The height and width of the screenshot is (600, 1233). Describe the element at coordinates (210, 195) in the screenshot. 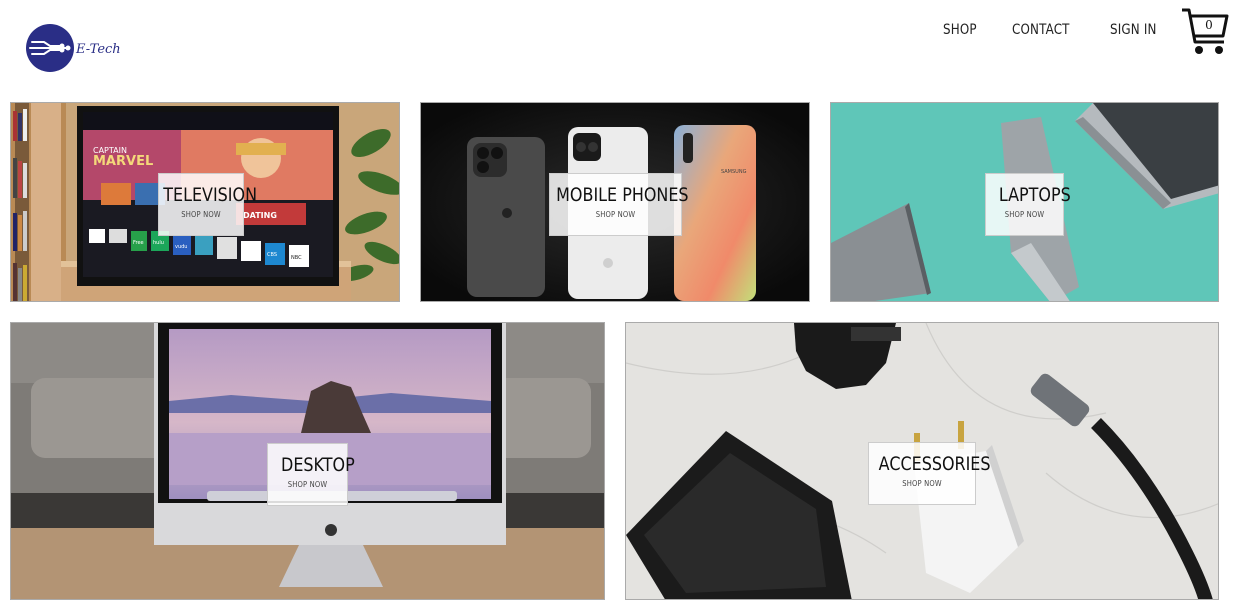

I see `category-title: TELEVISION` at that location.